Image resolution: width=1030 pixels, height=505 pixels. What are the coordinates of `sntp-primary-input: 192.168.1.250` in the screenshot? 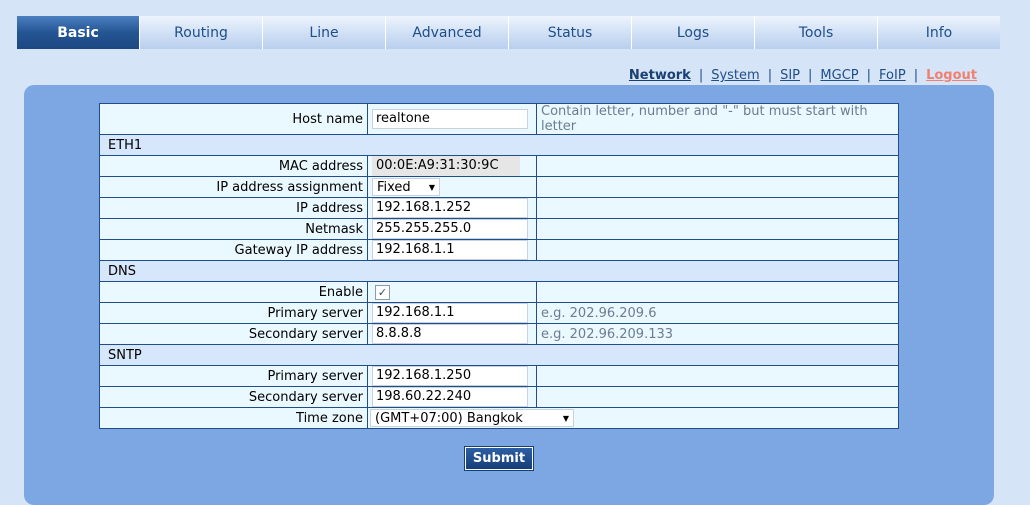 It's located at (450, 376).